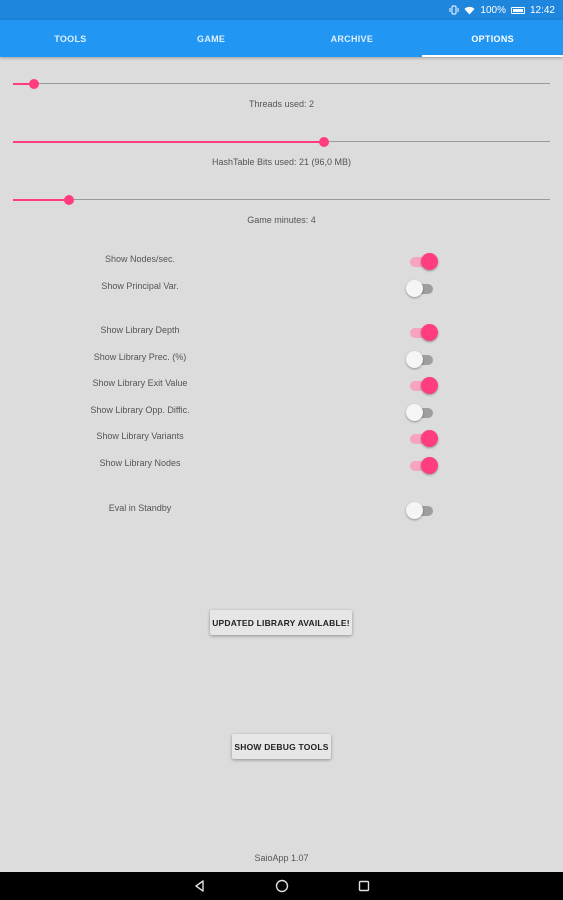 Image resolution: width=563 pixels, height=900 pixels. I want to click on row-show-principal-var: Show Principal Var., so click(281, 288).